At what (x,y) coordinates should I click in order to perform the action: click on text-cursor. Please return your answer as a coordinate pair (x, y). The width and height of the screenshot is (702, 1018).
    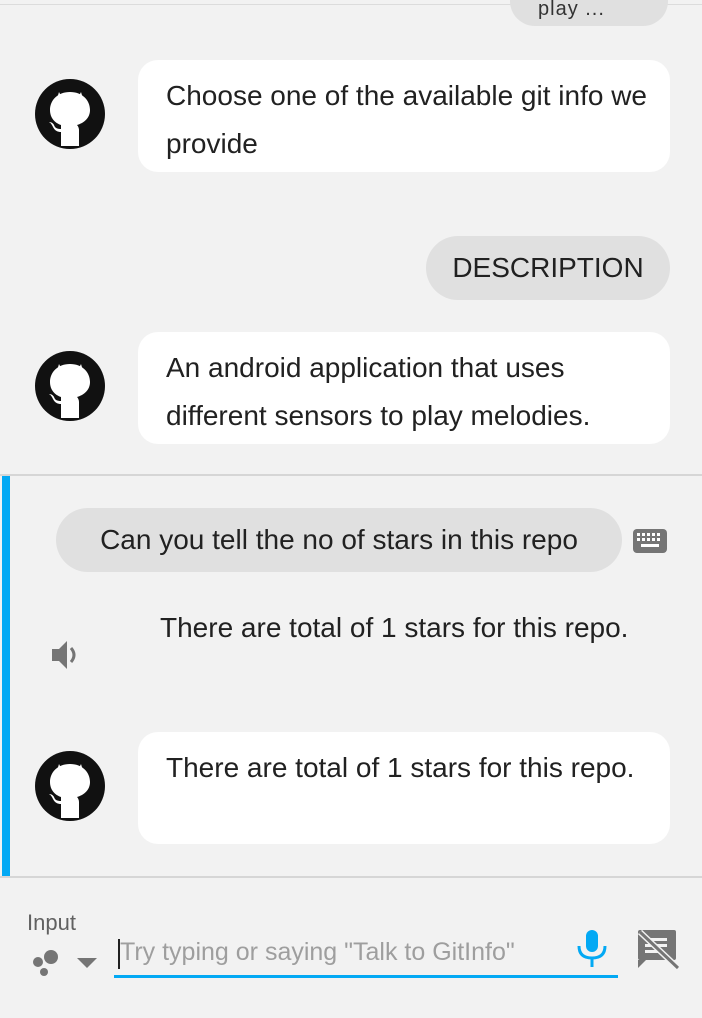
    Looking at the image, I should click on (119, 954).